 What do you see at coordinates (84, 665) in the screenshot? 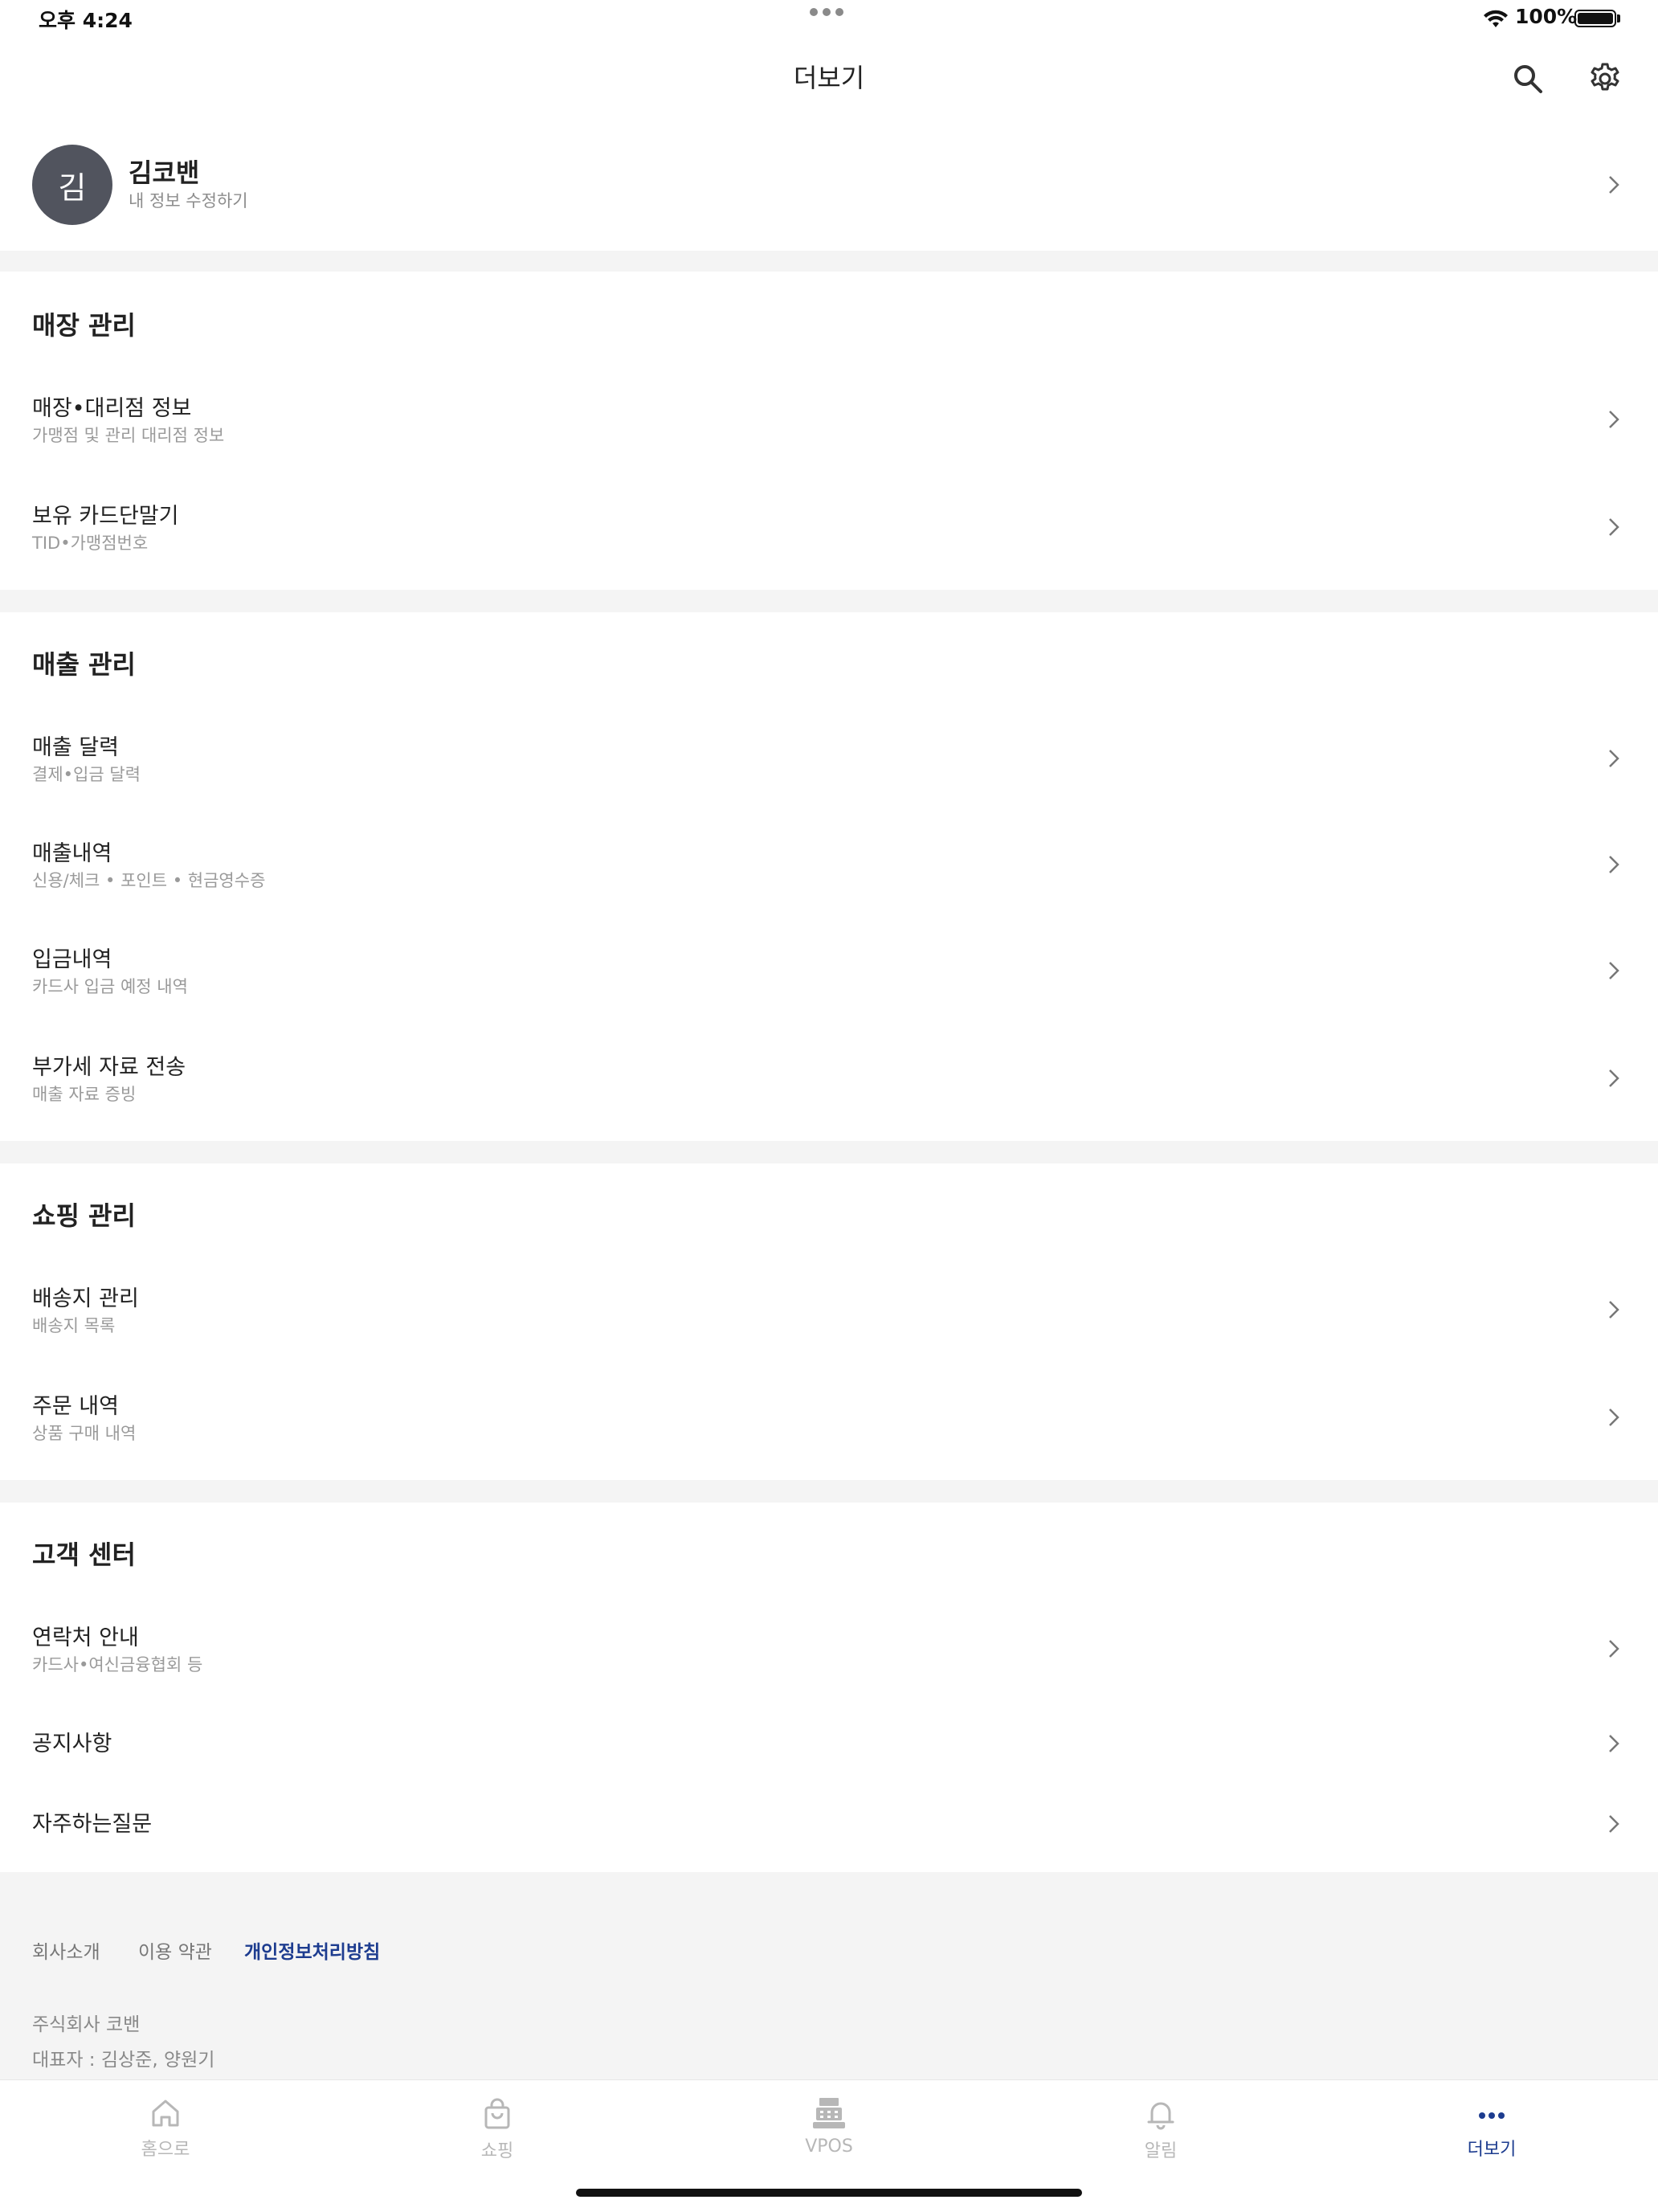
I see `section-title-sales: 매출 관리` at bounding box center [84, 665].